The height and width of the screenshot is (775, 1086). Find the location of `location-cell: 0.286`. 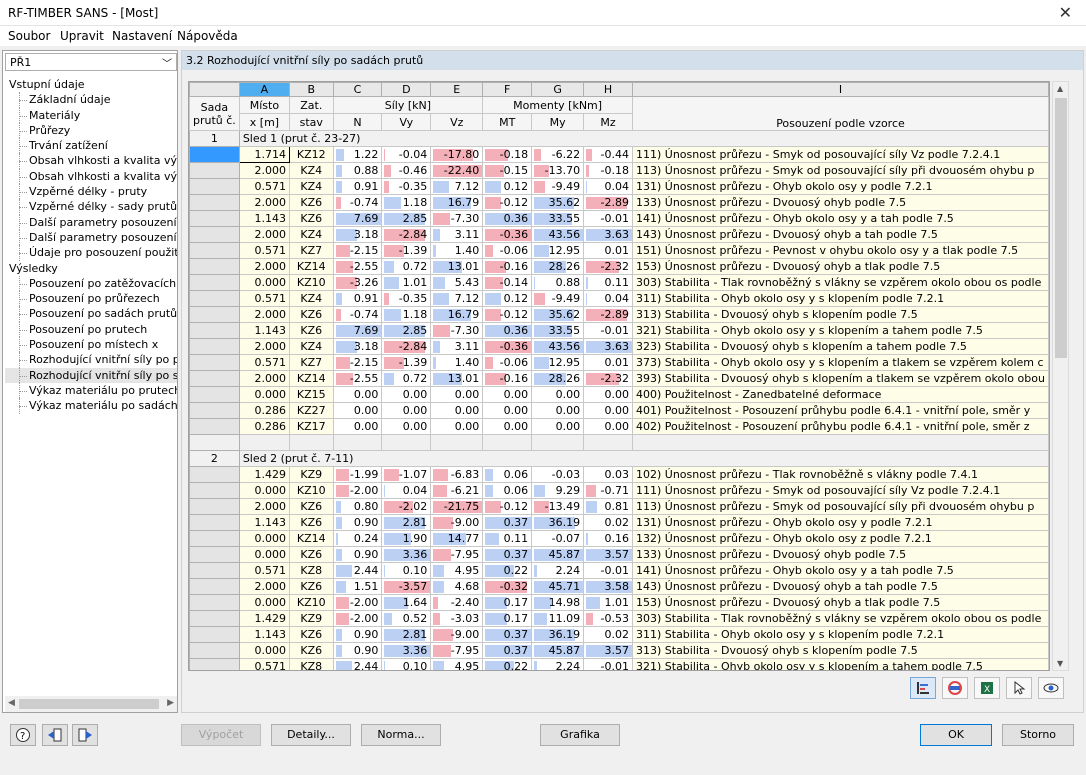

location-cell: 0.286 is located at coordinates (264, 410).